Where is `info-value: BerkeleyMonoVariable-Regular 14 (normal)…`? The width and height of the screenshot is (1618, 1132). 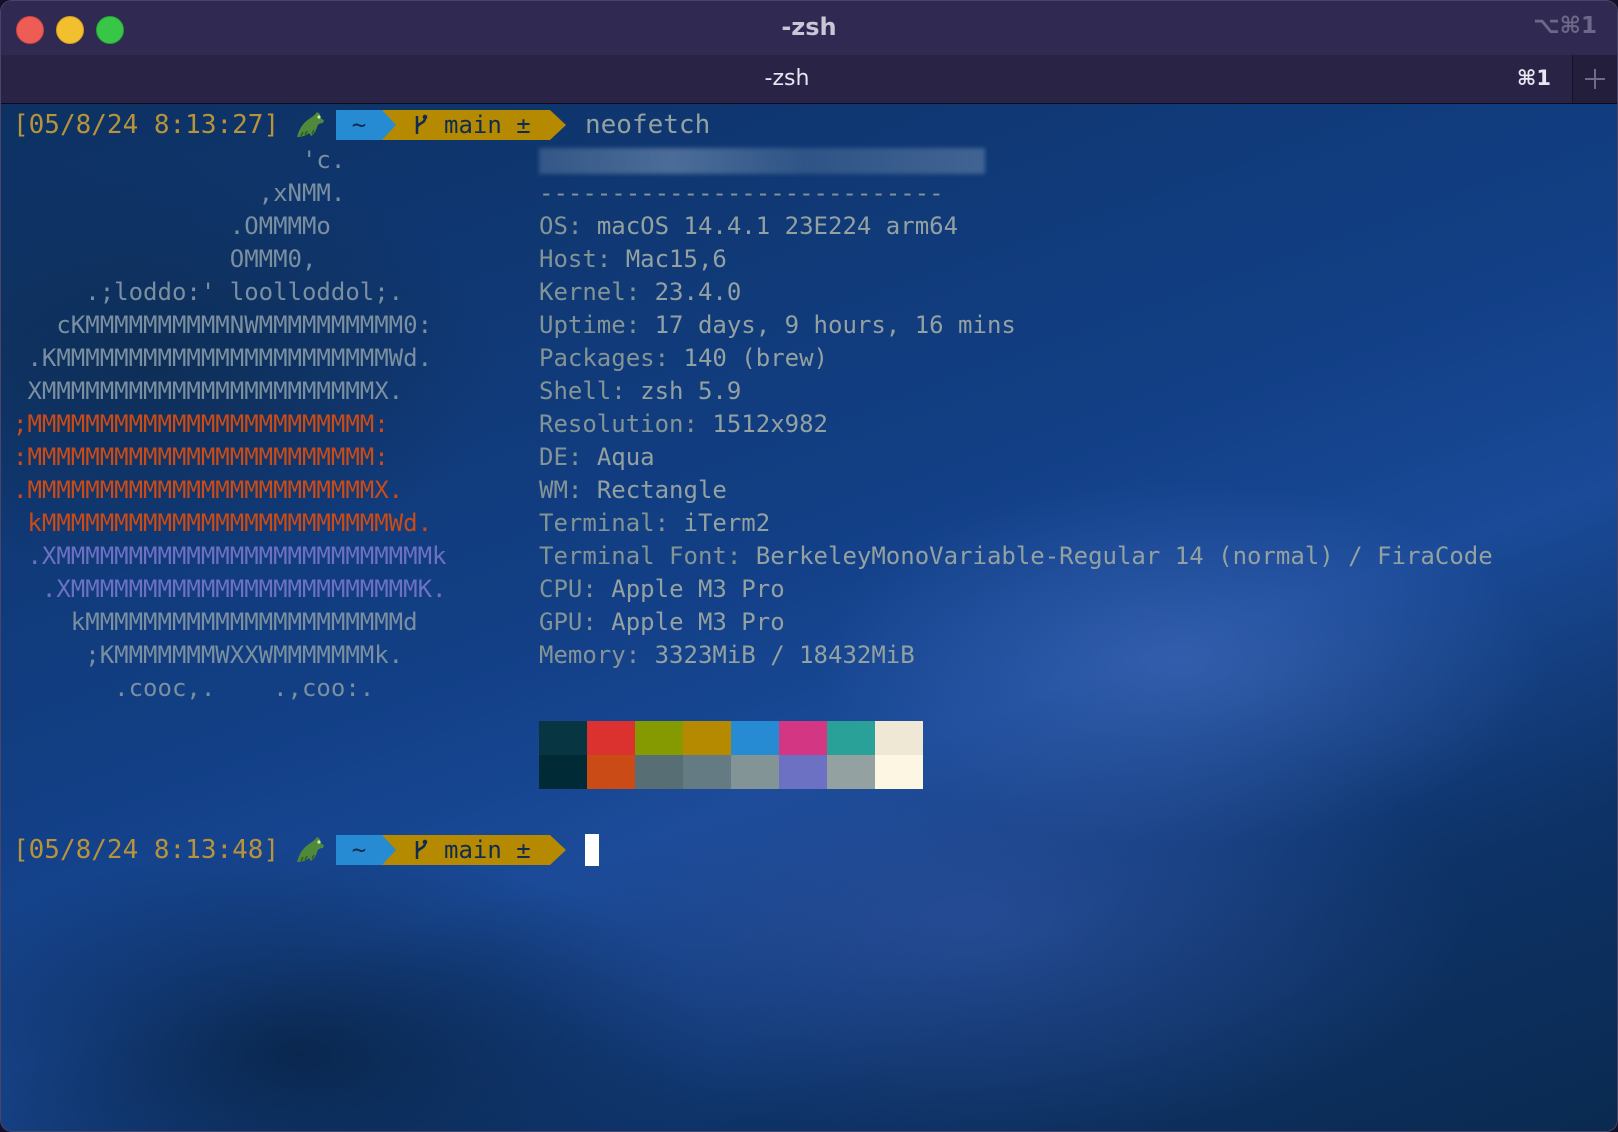
info-value: BerkeleyMonoVariable-Regular 14 (normal)… is located at coordinates (1124, 556).